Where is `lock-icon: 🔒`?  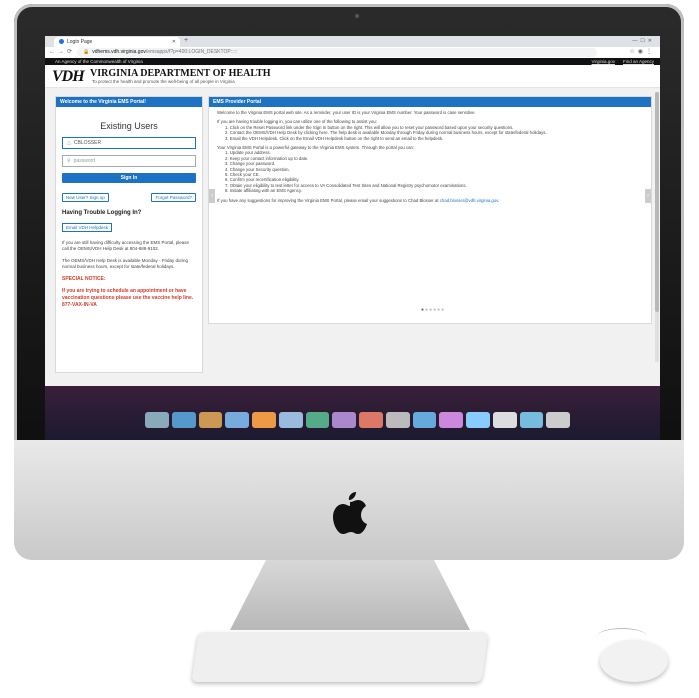 lock-icon: 🔒 is located at coordinates (86, 52).